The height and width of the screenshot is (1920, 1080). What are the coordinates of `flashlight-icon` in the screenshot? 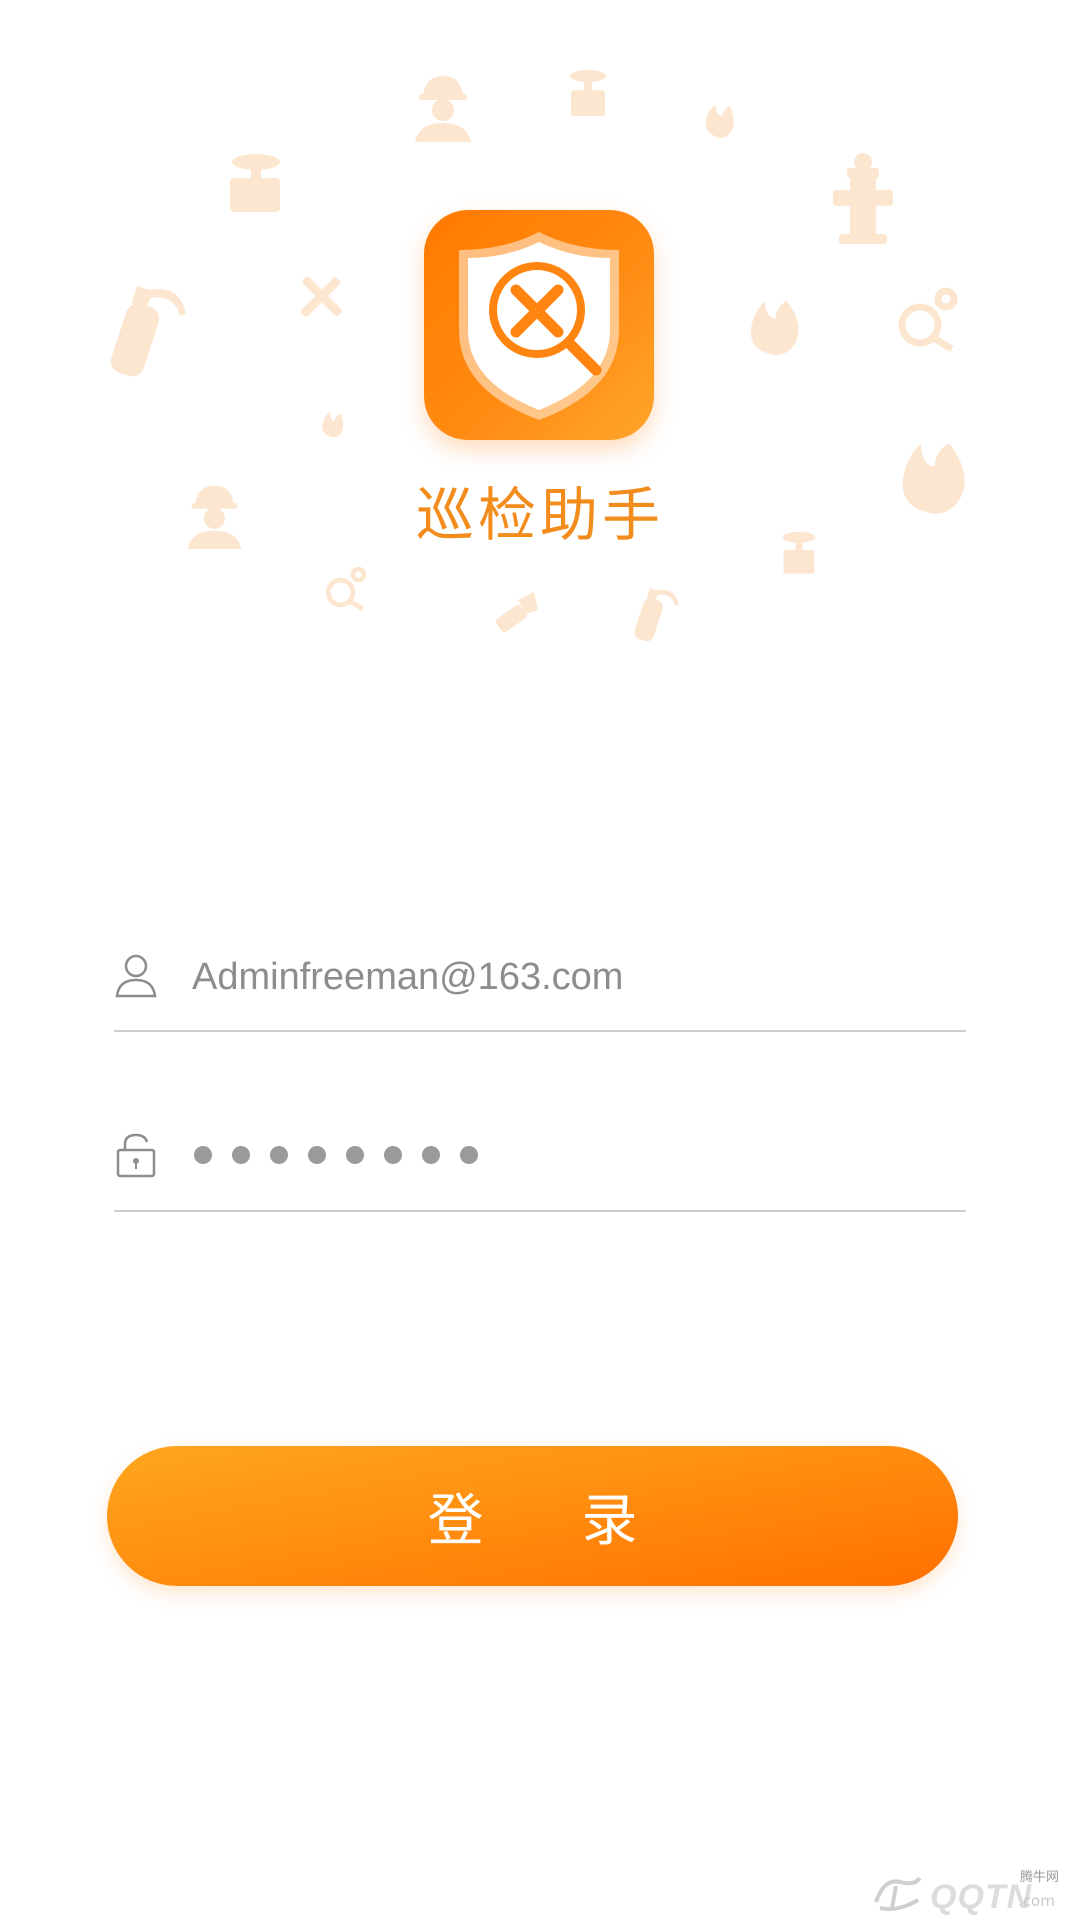 It's located at (514, 615).